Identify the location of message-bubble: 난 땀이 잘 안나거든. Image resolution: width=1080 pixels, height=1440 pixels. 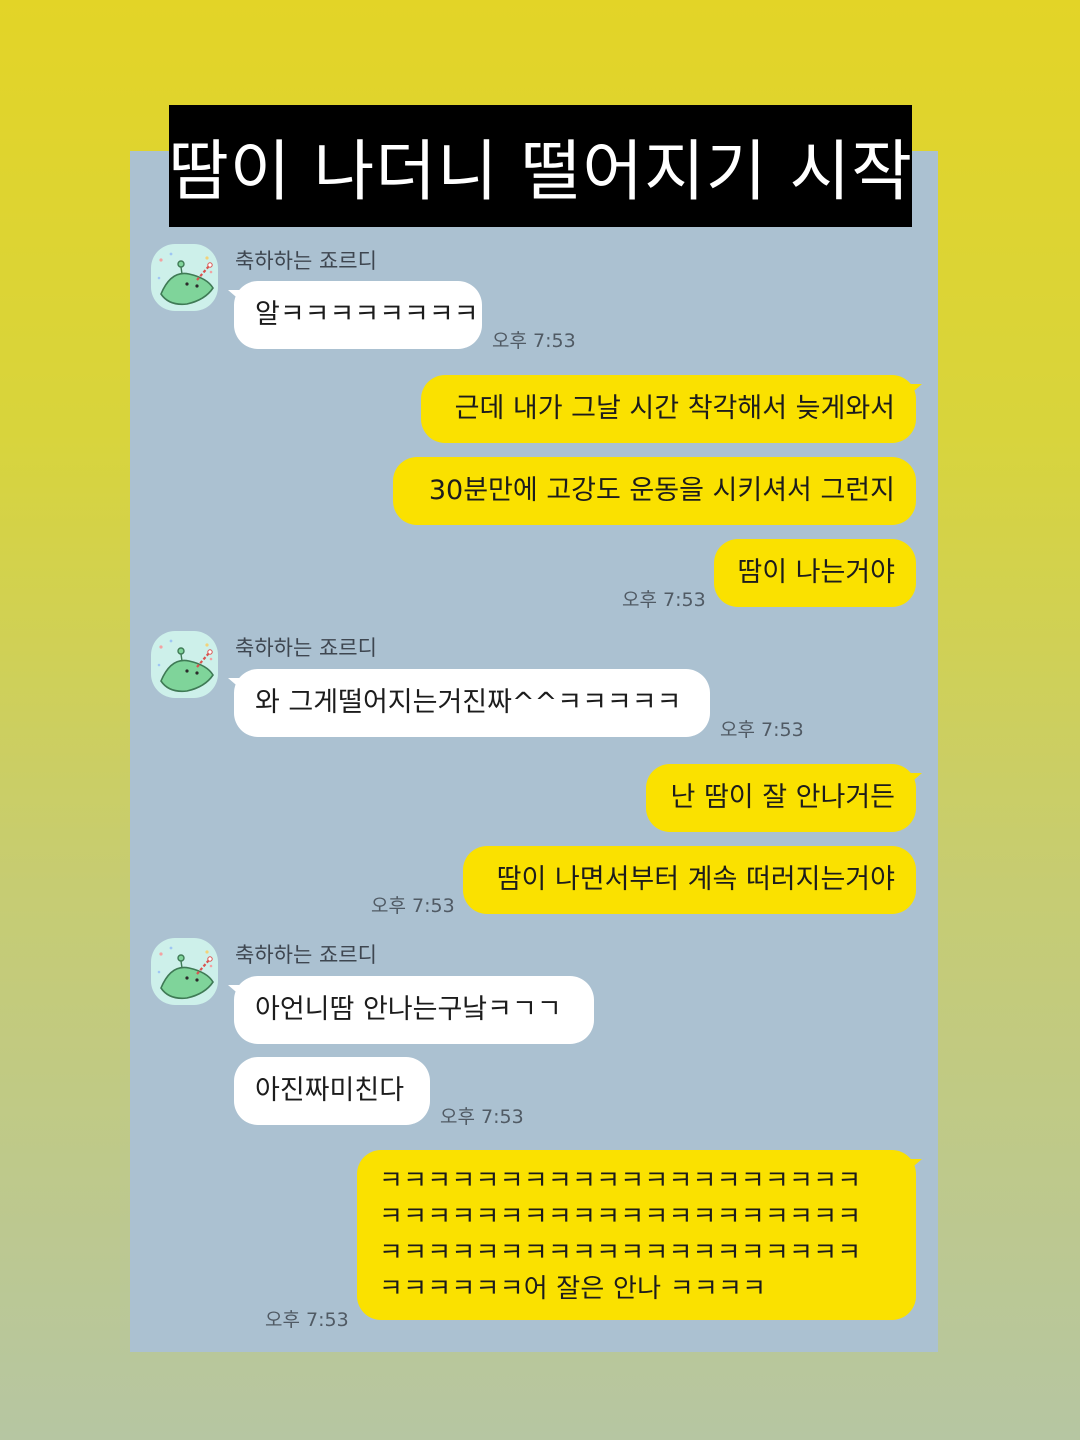
(784, 798).